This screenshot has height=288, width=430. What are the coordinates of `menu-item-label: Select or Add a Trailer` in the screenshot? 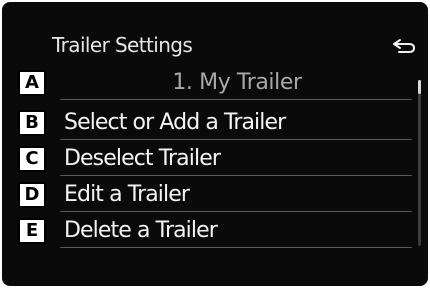 It's located at (175, 122).